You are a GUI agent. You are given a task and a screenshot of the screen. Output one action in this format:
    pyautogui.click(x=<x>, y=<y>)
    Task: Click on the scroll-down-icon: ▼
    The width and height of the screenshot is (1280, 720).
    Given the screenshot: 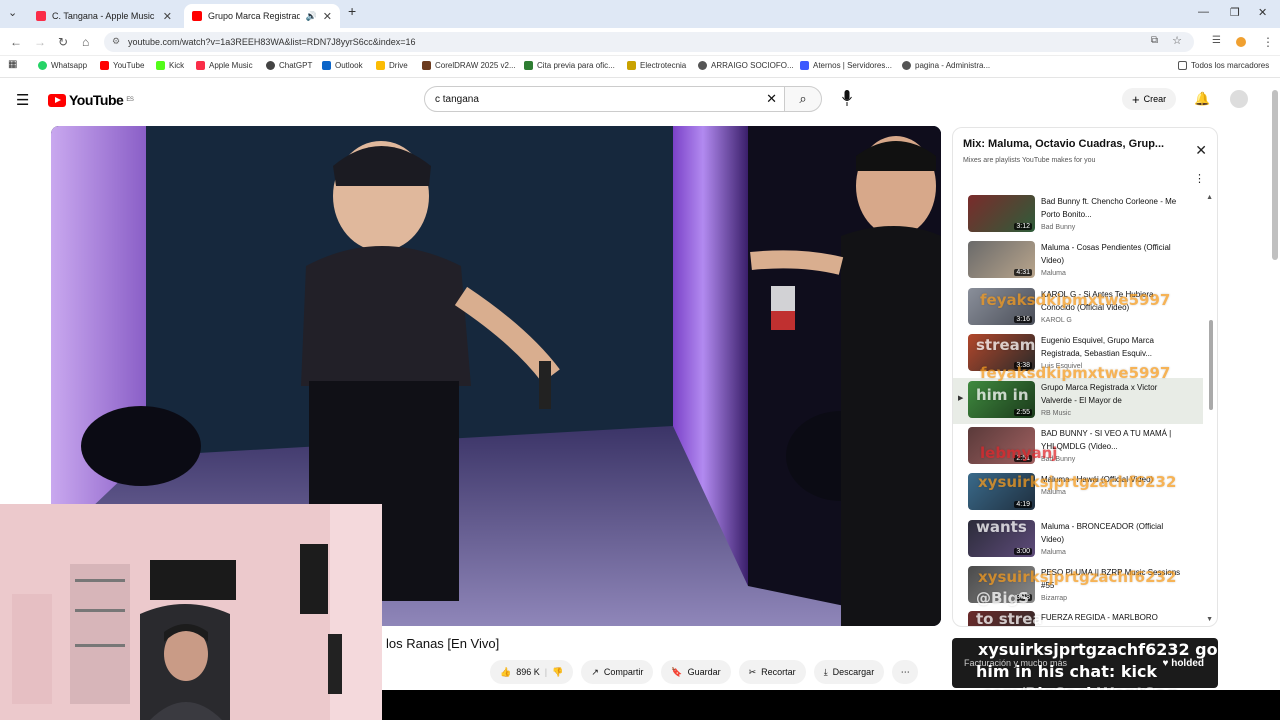 What is the action you would take?
    pyautogui.click(x=1209, y=619)
    